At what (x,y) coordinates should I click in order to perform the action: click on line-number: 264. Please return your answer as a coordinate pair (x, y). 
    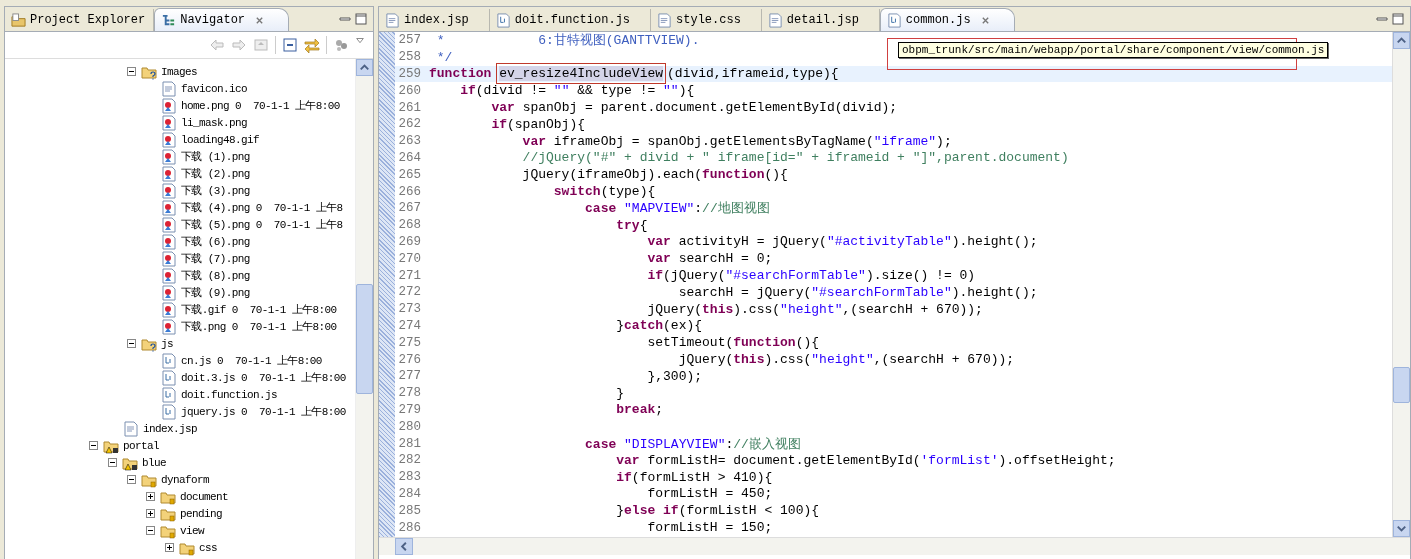
    Looking at the image, I should click on (409, 157).